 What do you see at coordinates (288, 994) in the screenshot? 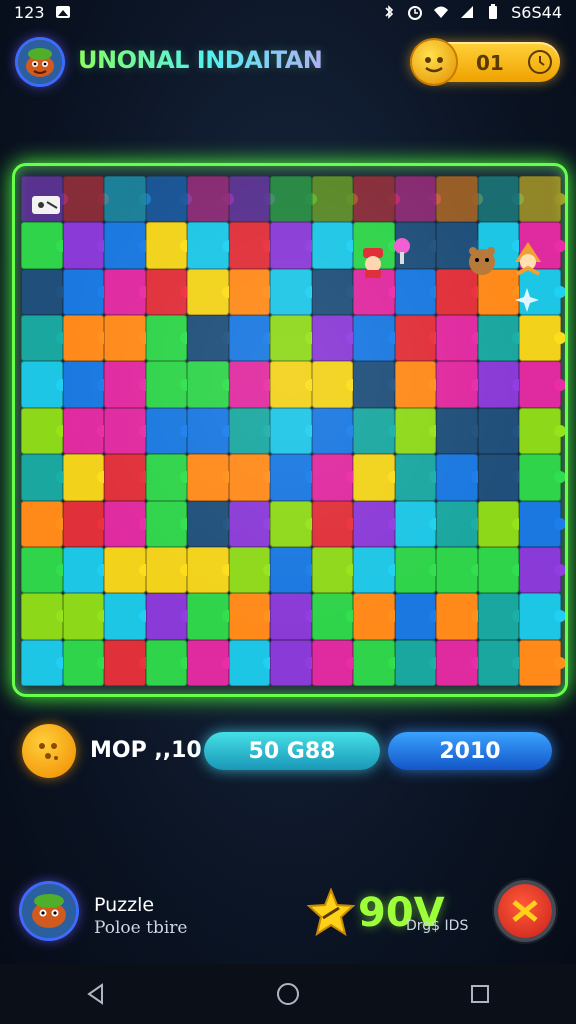
I see `home-icon` at bounding box center [288, 994].